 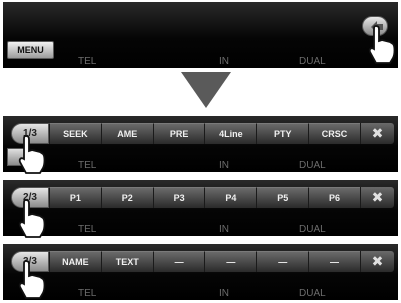 What do you see at coordinates (282, 261) in the screenshot?
I see `empty-button-3: —` at bounding box center [282, 261].